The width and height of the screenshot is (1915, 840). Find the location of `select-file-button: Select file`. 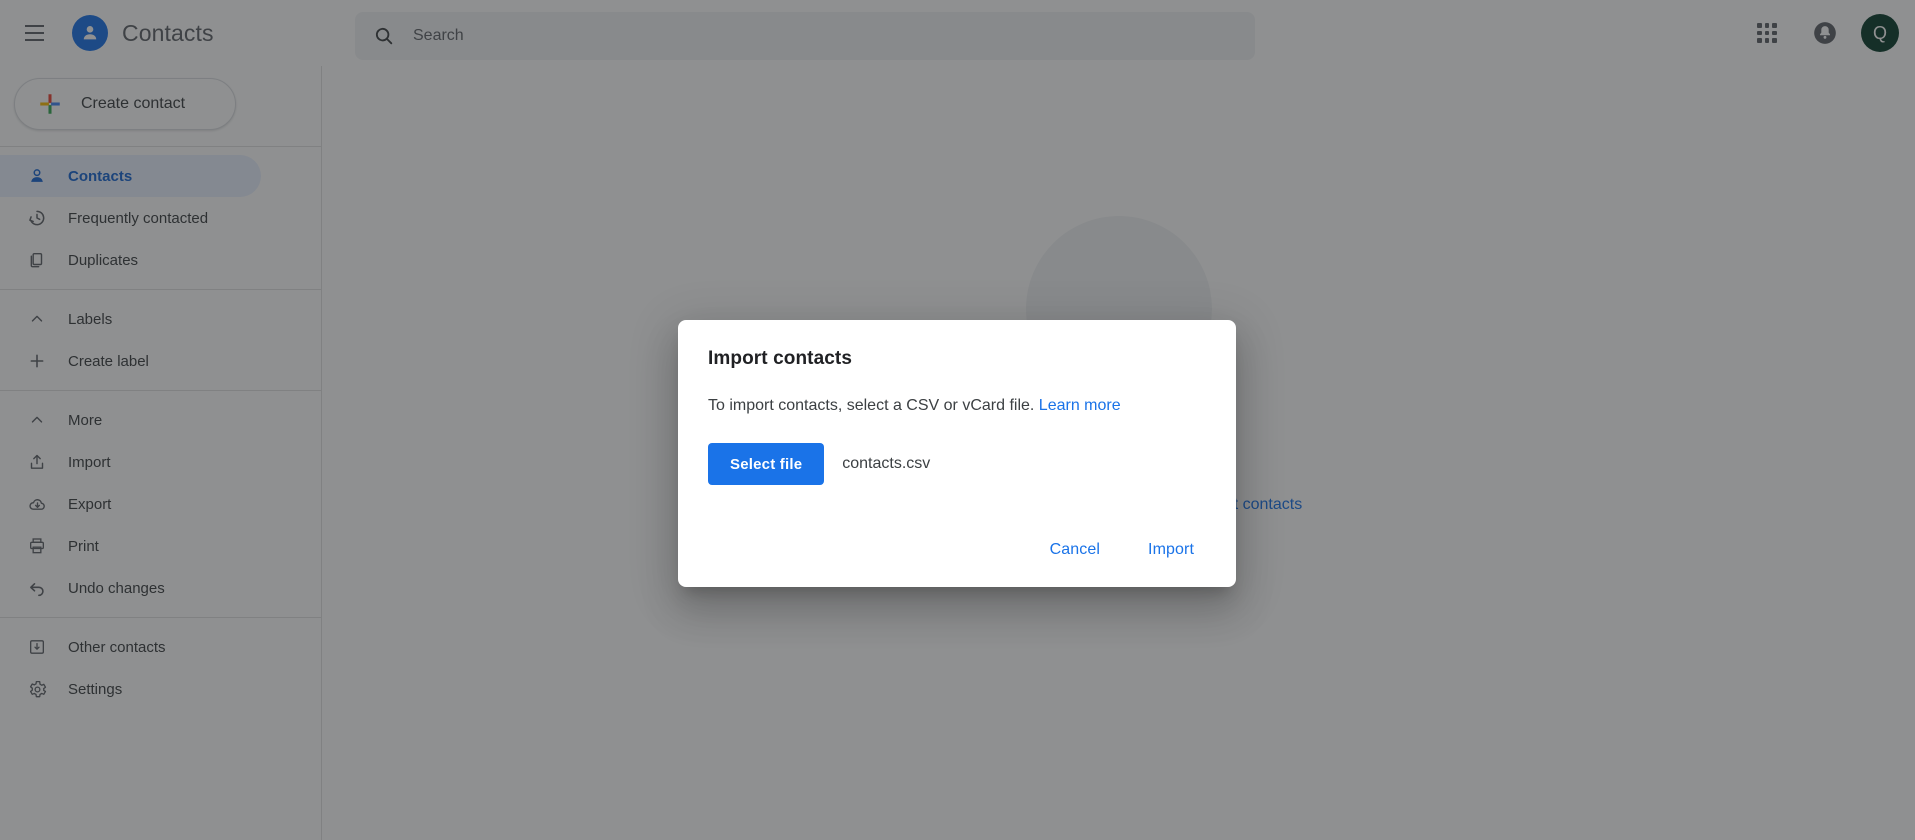

select-file-button: Select file is located at coordinates (766, 464).